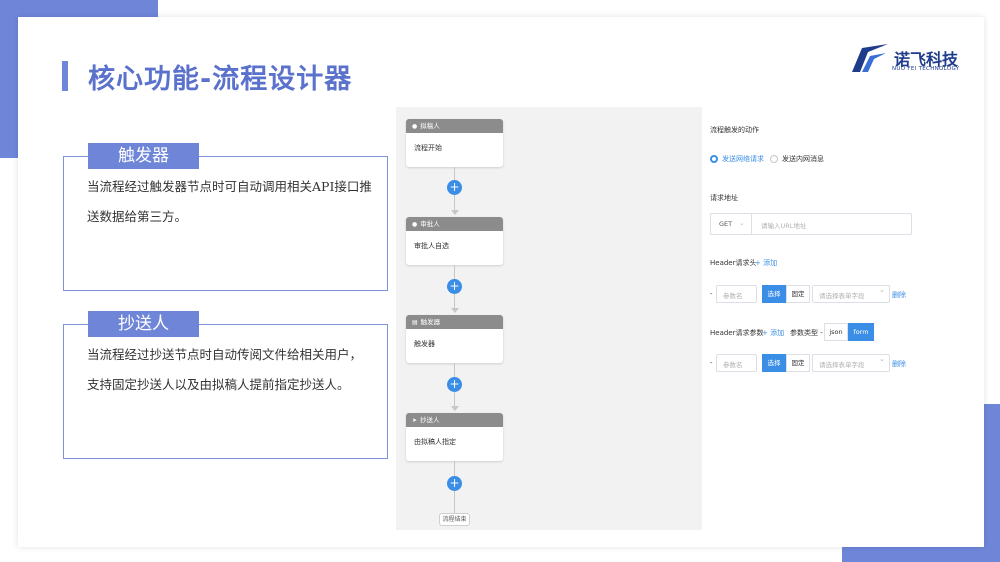 The height and width of the screenshot is (562, 1000). I want to click on page-title: 核心功能-流程设计器, so click(220, 79).